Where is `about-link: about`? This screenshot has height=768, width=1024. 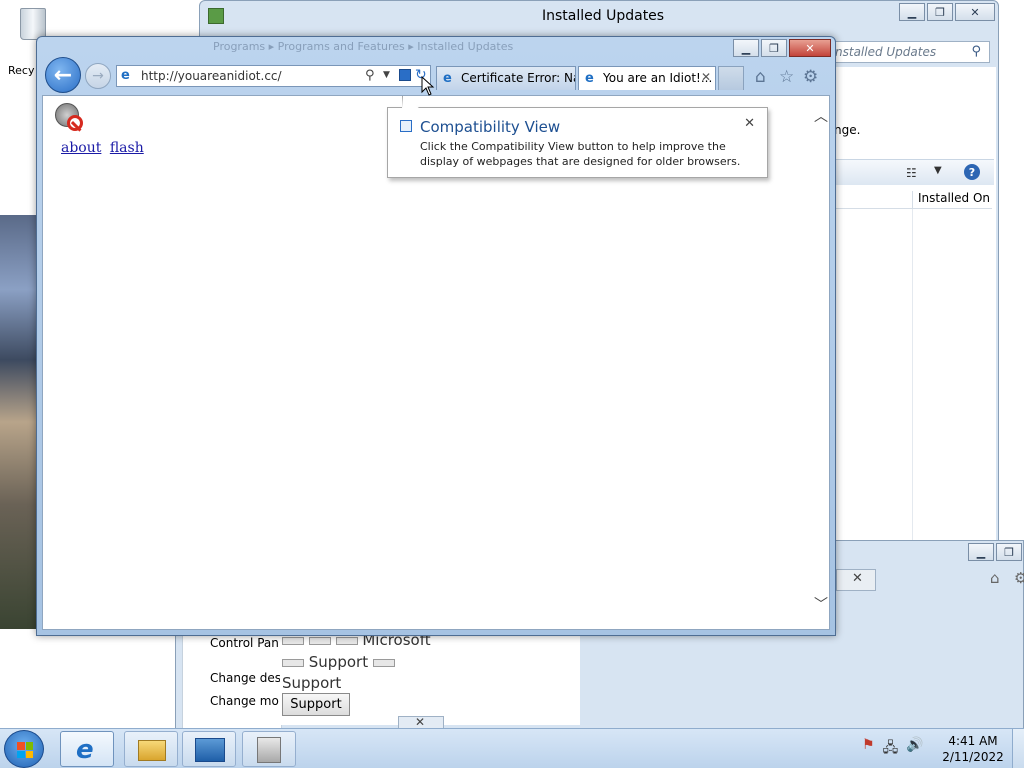 about-link: about is located at coordinates (81, 148).